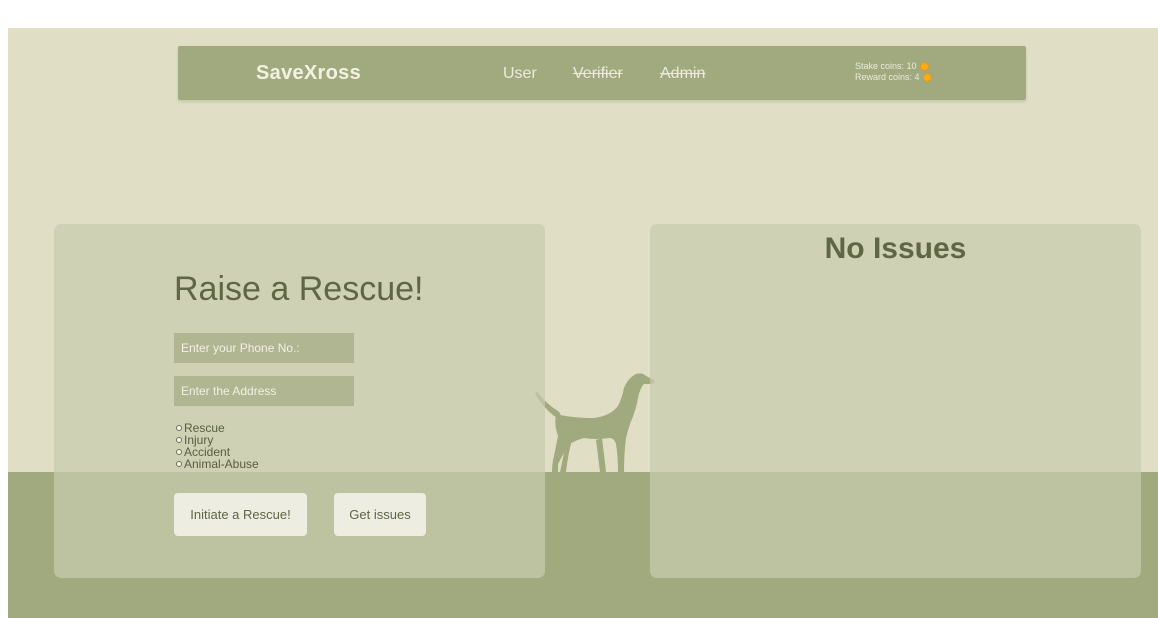  I want to click on initiate-rescue-button: Initiate a Rescue!, so click(240, 514).